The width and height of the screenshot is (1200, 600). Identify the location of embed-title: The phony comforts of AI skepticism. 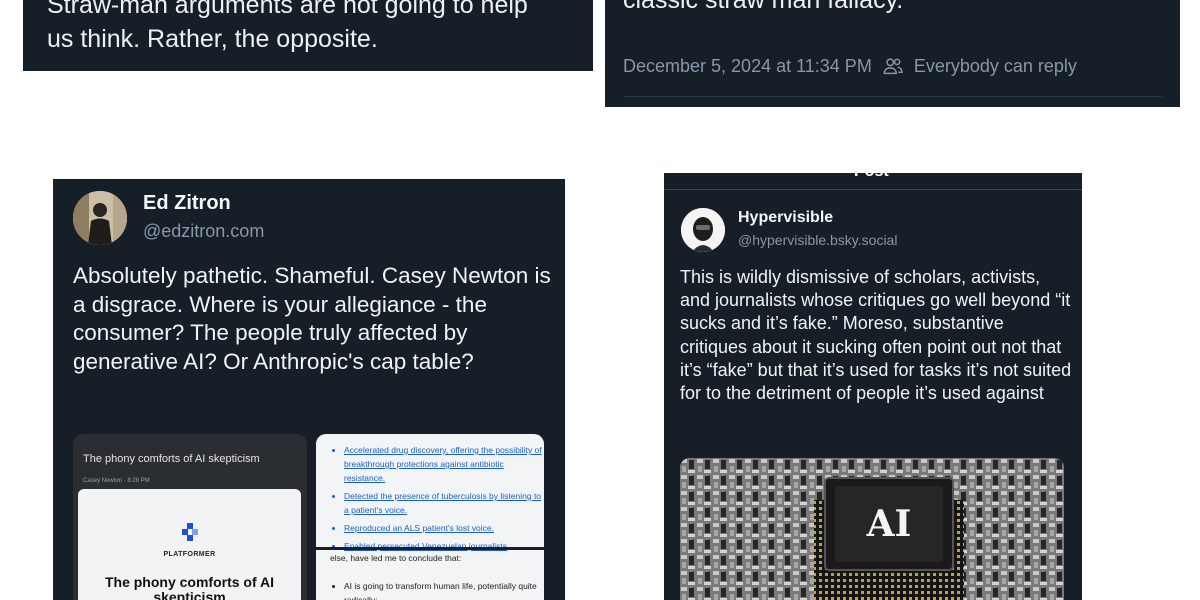
(171, 459).